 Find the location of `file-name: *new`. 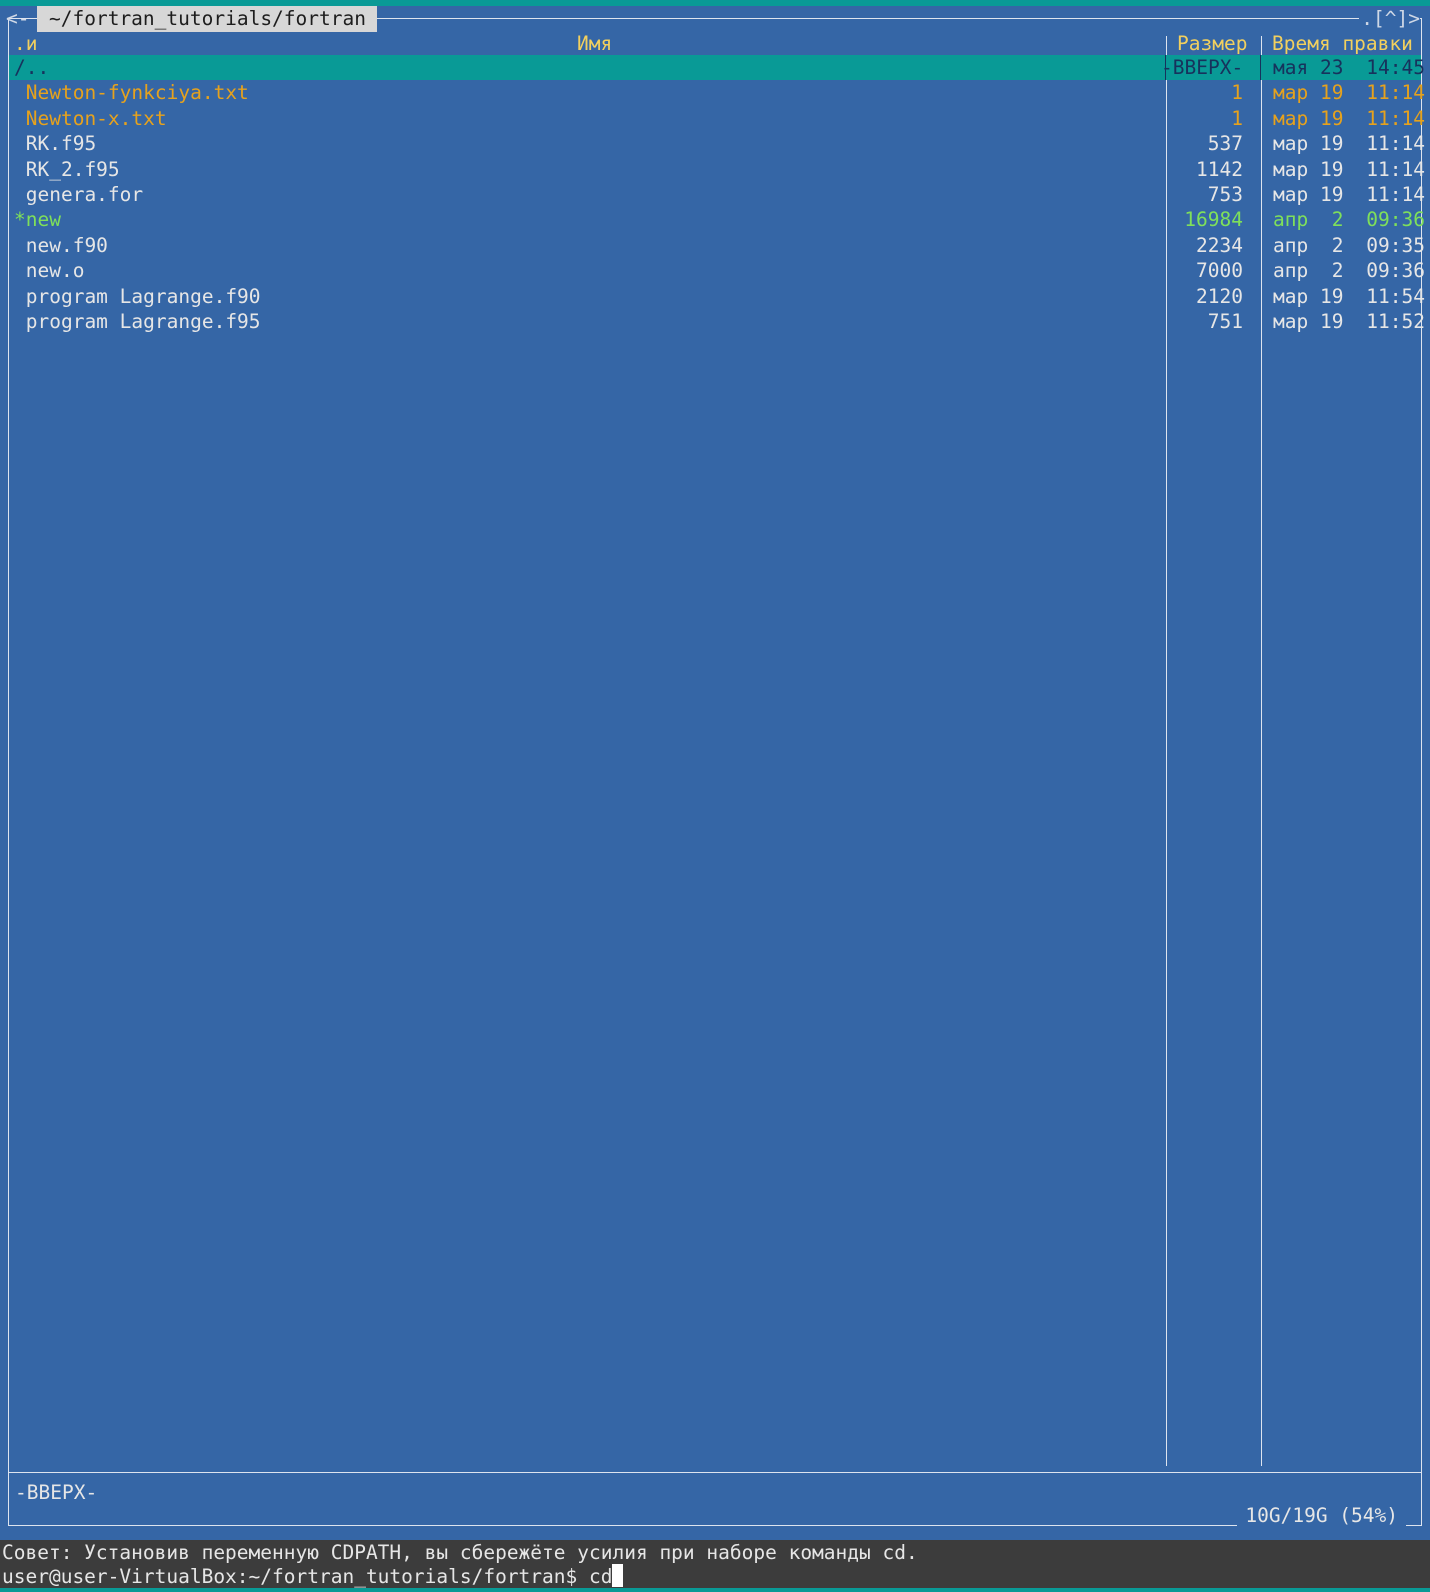

file-name: *new is located at coordinates (37, 220).